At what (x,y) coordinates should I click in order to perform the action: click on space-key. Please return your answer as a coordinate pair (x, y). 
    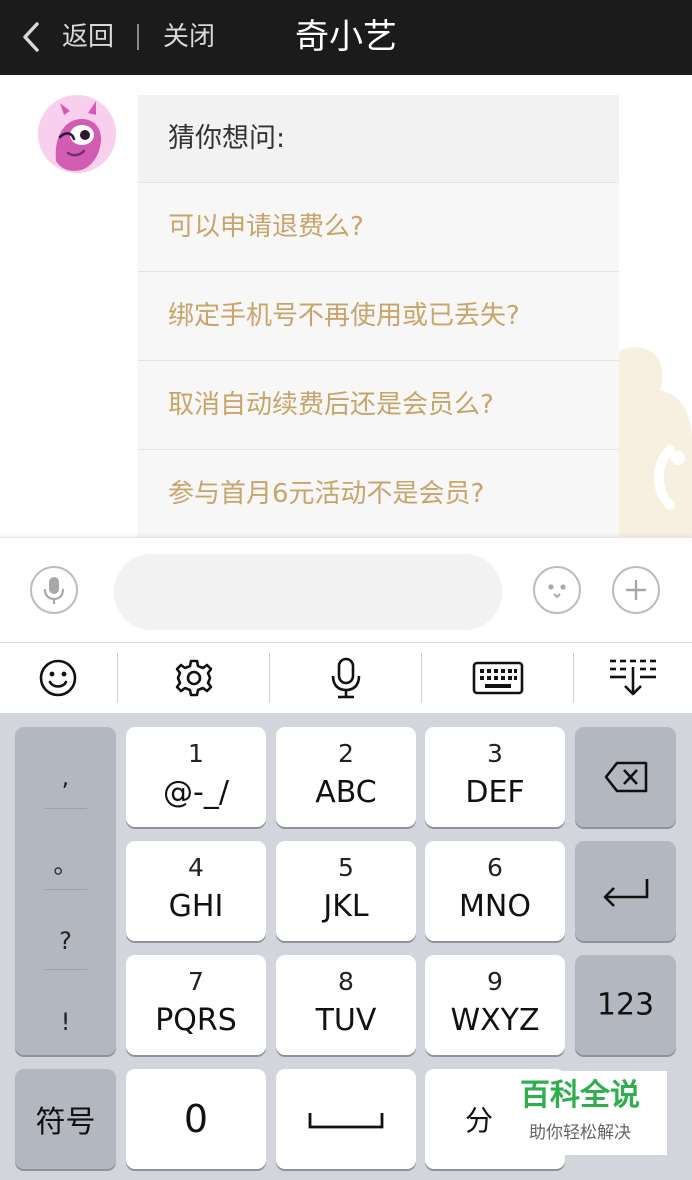
    Looking at the image, I should click on (346, 1119).